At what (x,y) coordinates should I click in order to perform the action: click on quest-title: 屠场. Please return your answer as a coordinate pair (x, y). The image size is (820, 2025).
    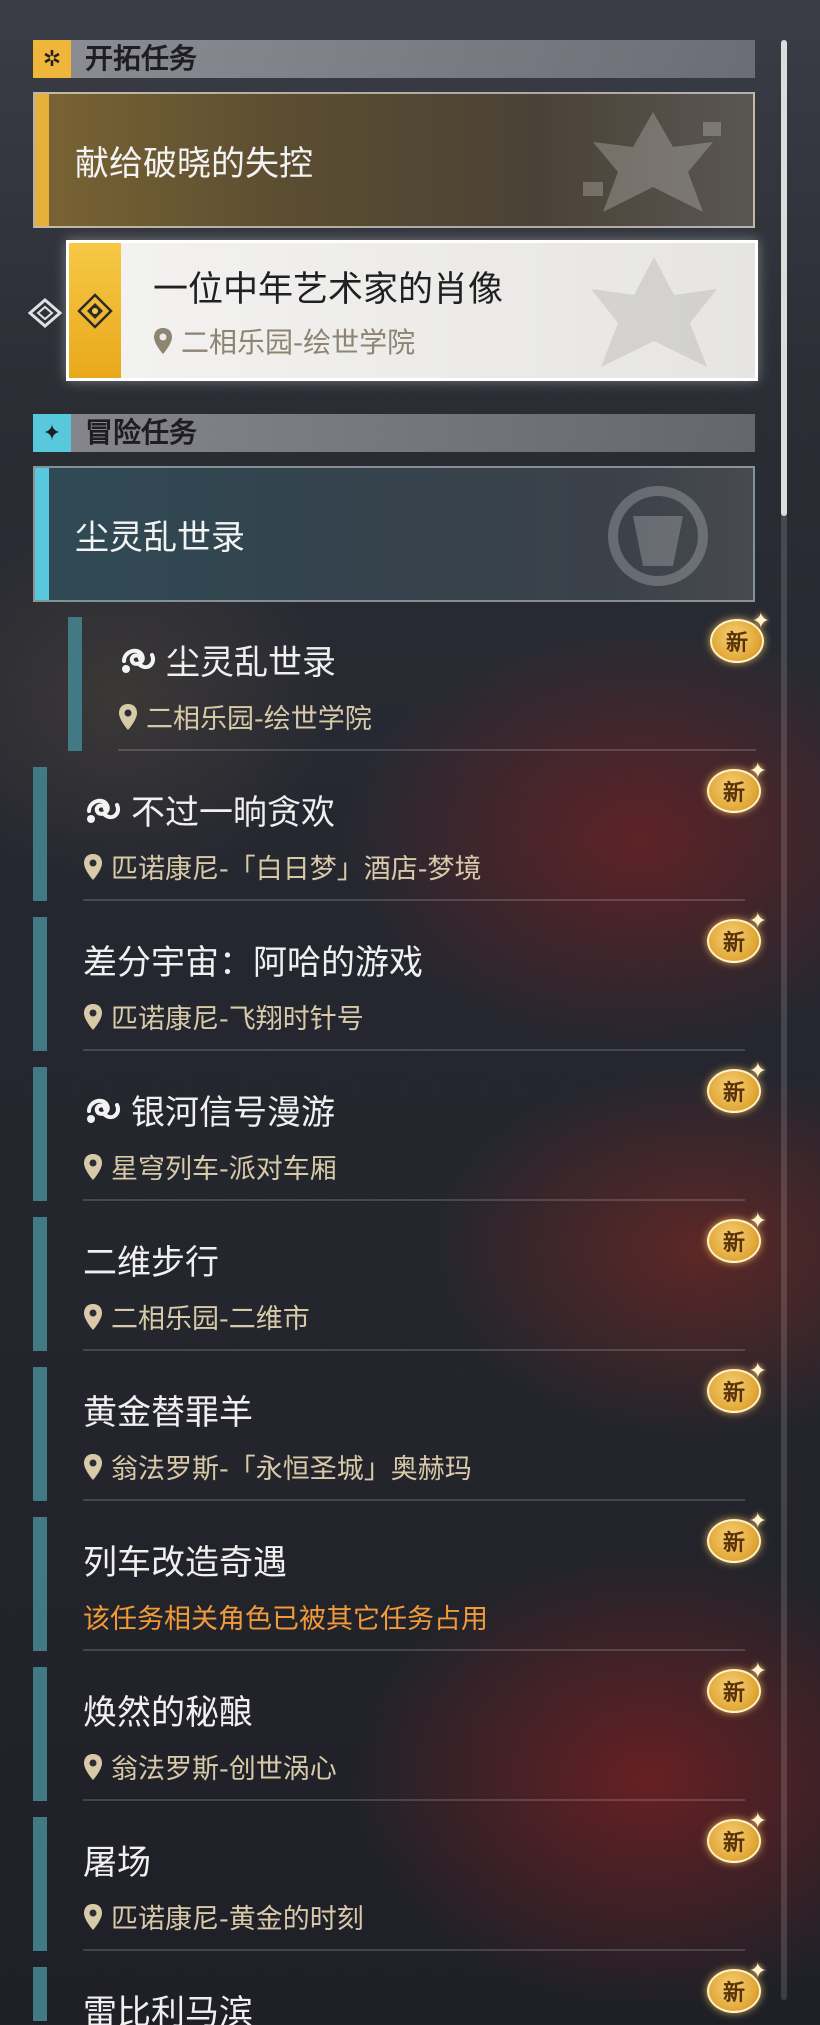
    Looking at the image, I should click on (117, 1859).